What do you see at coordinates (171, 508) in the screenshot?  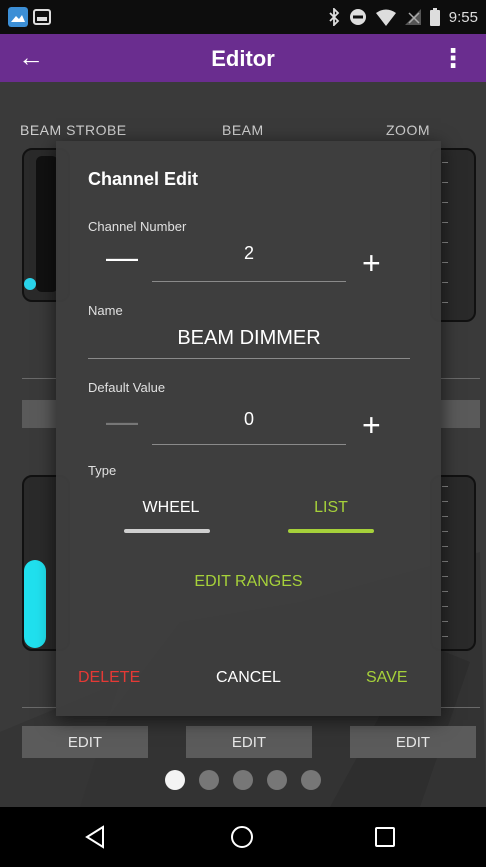 I see `type-option-wheel: WHEEL` at bounding box center [171, 508].